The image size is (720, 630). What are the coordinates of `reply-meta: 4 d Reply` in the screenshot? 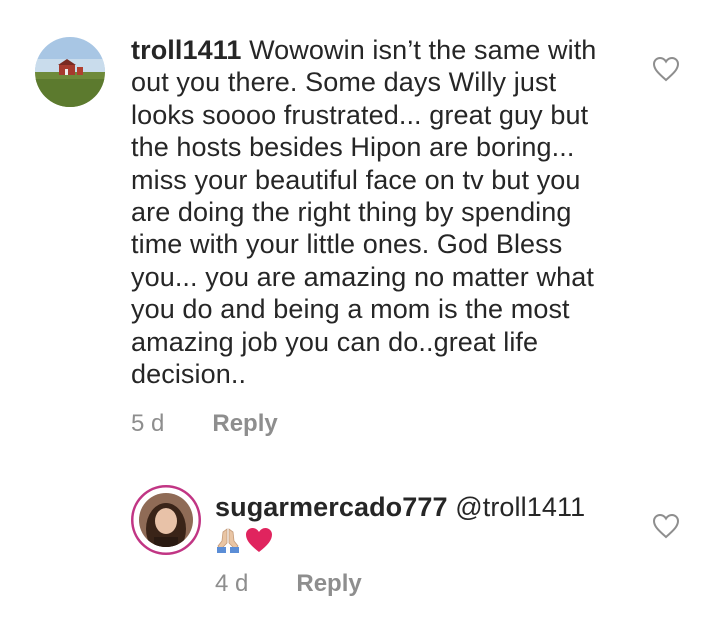 It's located at (288, 584).